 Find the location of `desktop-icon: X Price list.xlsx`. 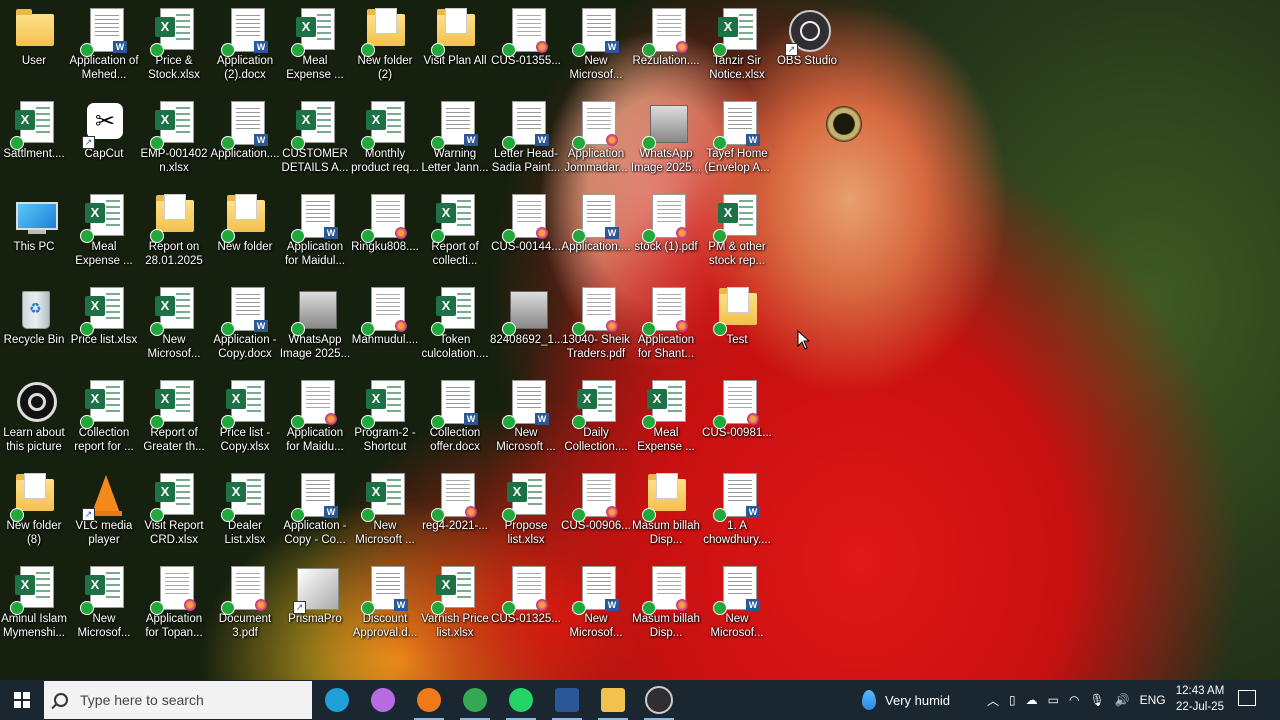

desktop-icon: X Price list.xlsx is located at coordinates (104, 327).